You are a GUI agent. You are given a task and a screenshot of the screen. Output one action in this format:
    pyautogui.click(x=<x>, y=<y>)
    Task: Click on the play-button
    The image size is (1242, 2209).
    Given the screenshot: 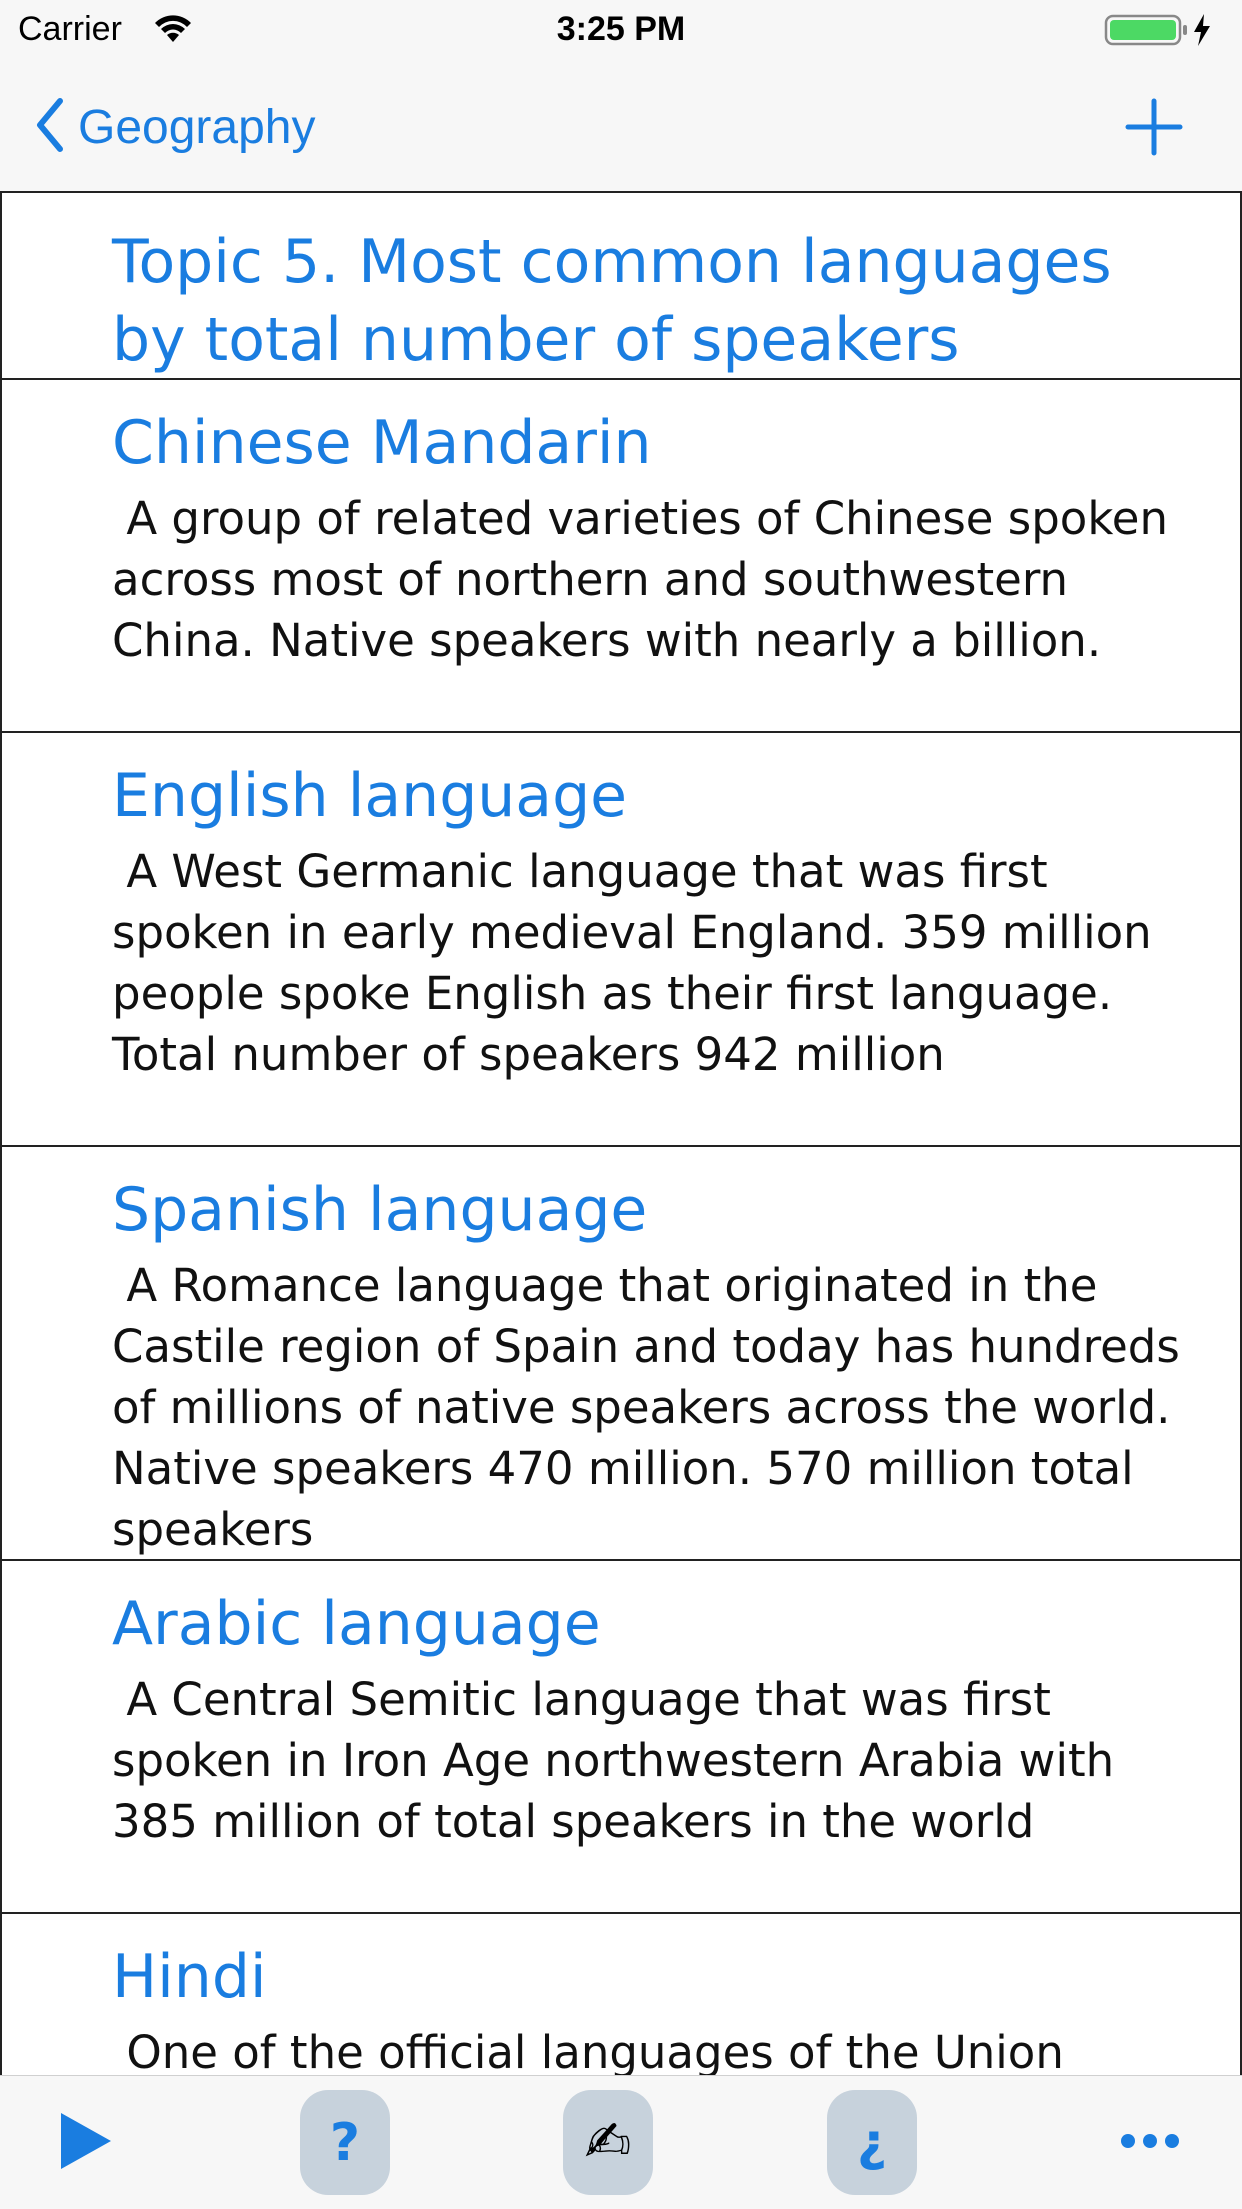 What is the action you would take?
    pyautogui.click(x=85, y=2142)
    